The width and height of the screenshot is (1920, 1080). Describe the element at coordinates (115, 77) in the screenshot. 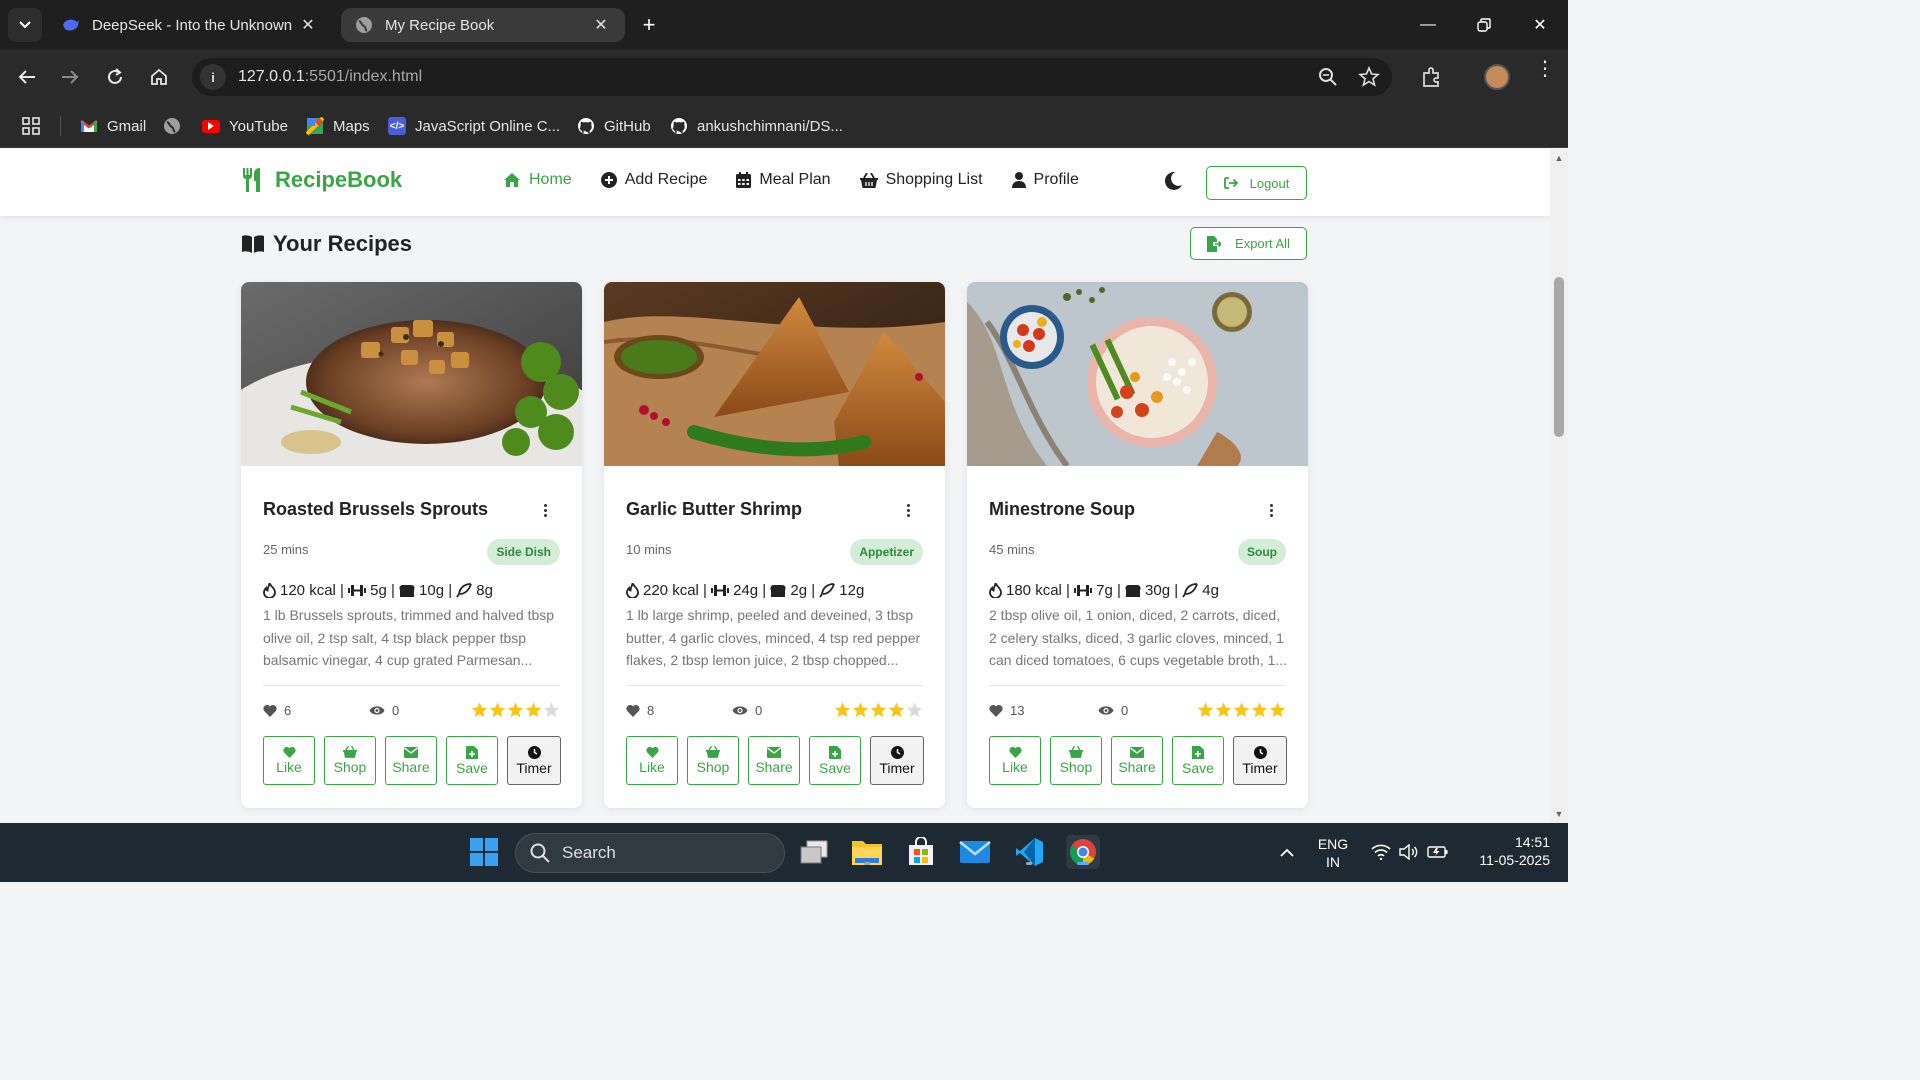

I see `reload-button` at that location.